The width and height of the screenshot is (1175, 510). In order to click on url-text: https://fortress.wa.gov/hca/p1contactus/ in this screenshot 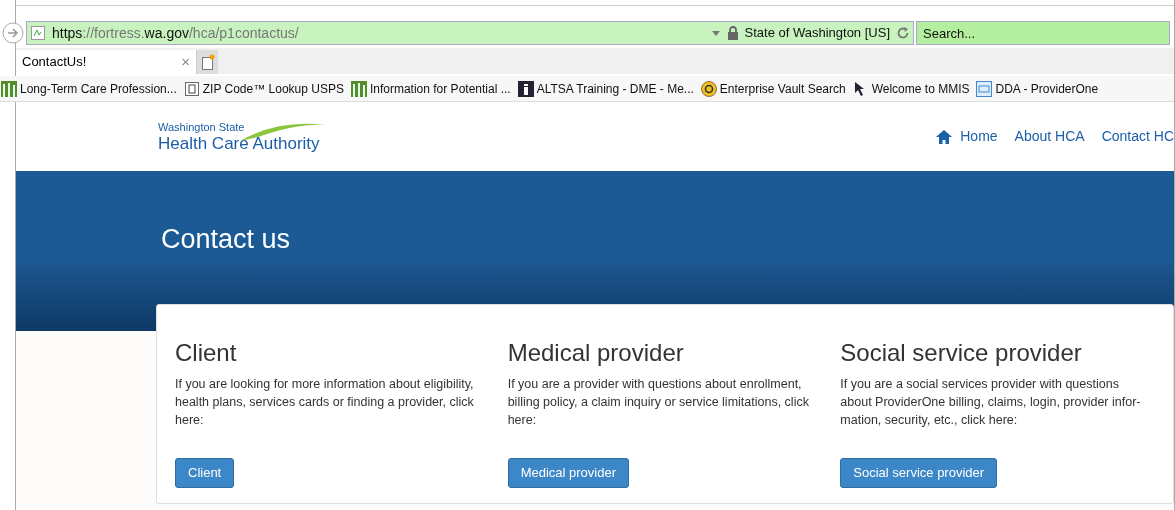, I will do `click(175, 33)`.